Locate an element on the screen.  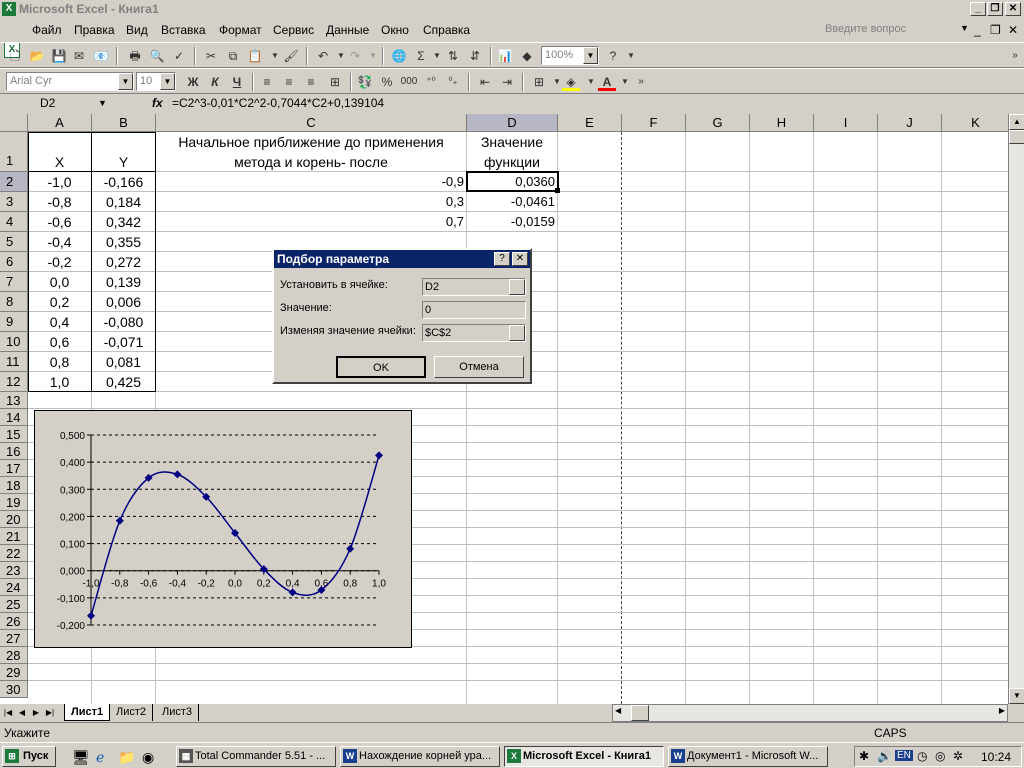
y-value: -0,166 is located at coordinates (123, 182).